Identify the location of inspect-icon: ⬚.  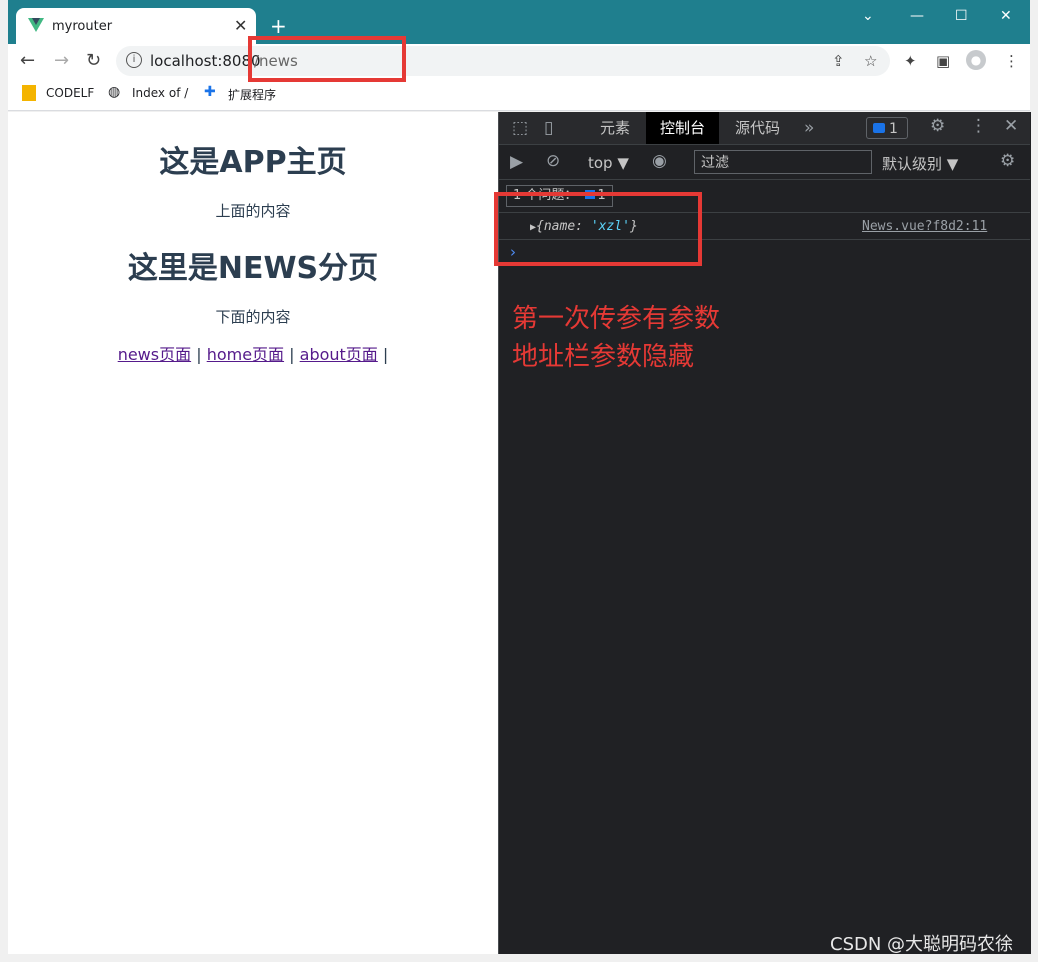
(520, 128).